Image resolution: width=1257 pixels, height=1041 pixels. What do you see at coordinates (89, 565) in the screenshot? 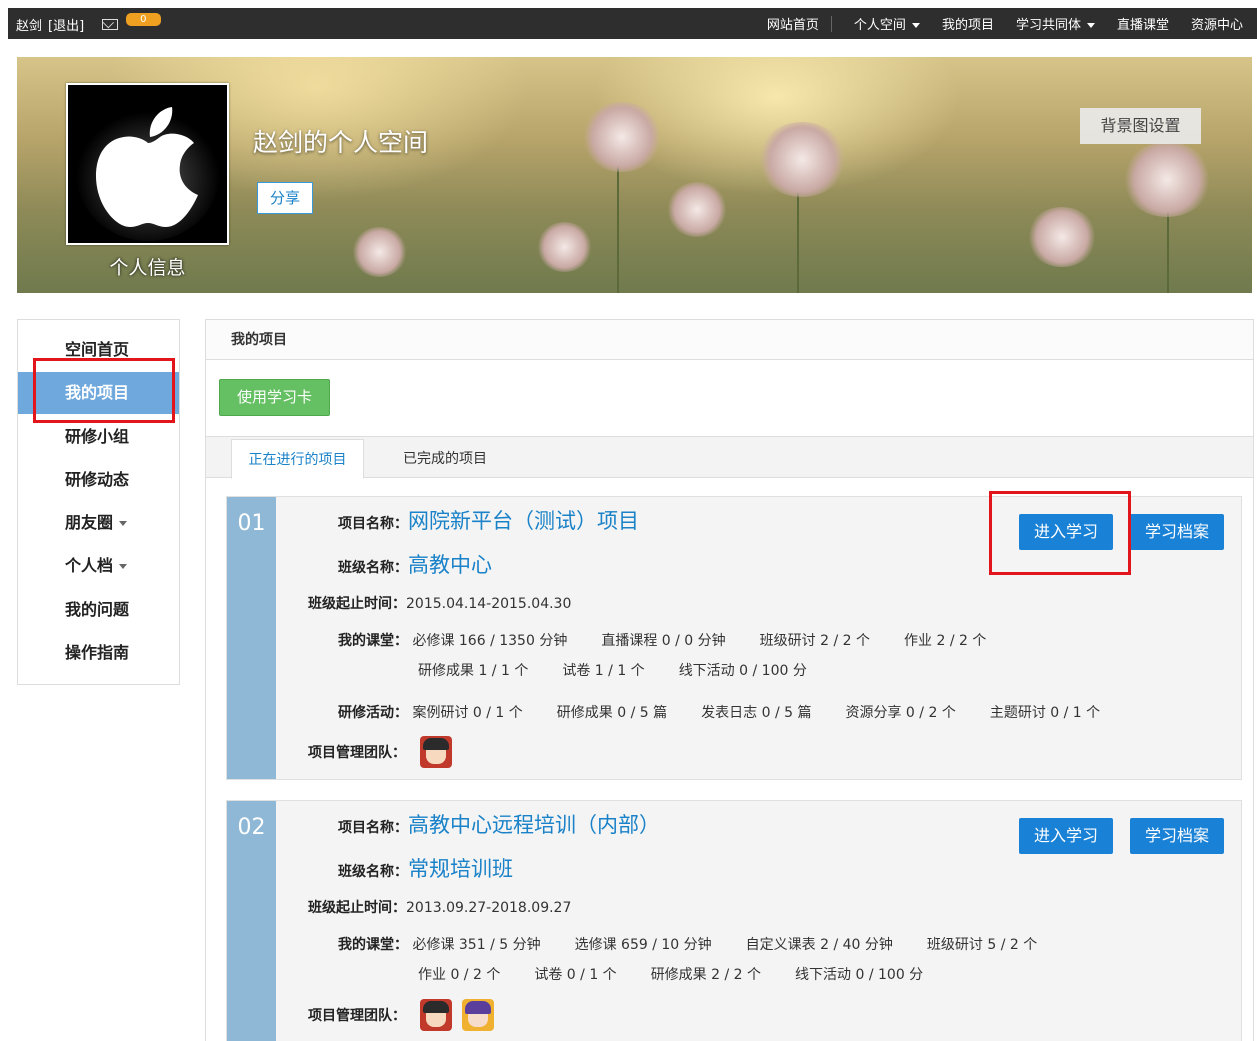
I see `sidebar-item-label: 个人档` at bounding box center [89, 565].